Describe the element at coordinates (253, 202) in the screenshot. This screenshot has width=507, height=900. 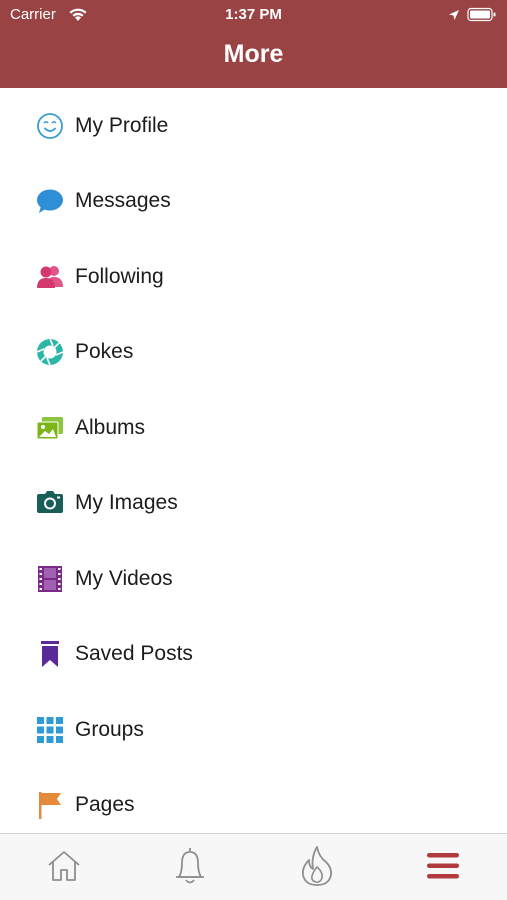
I see `menu-item-messages: Messages` at that location.